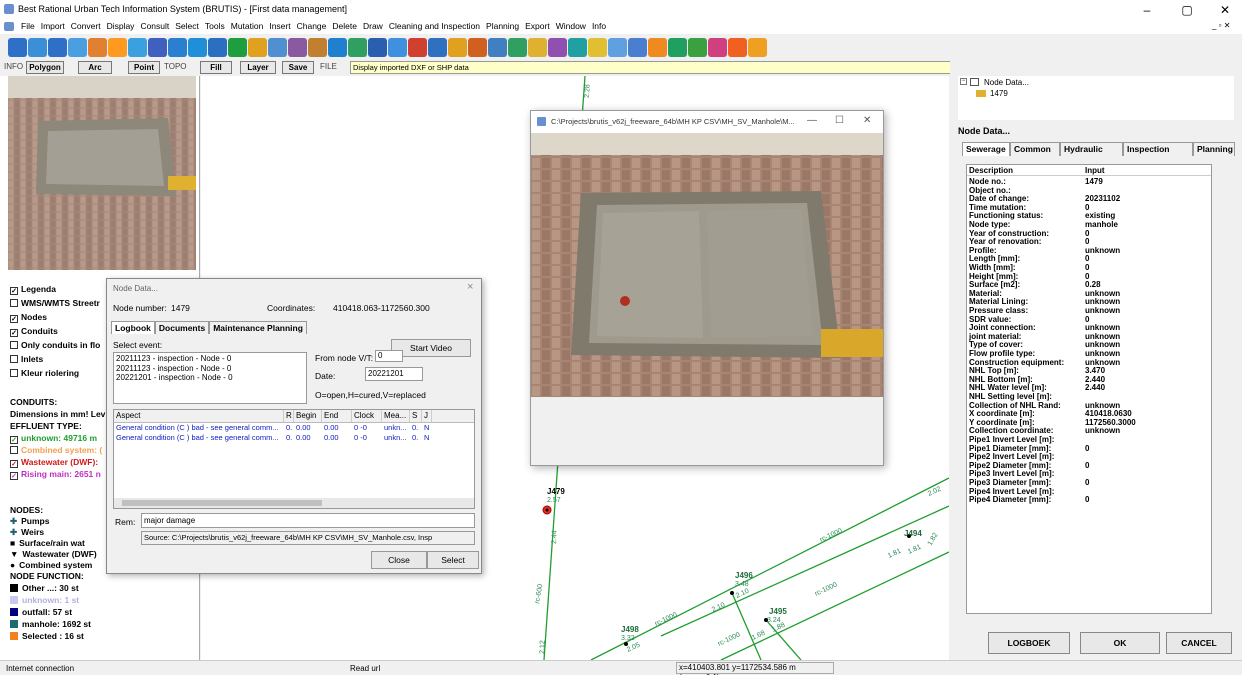  Describe the element at coordinates (308, 416) in the screenshot. I see `column-header: Begin` at that location.